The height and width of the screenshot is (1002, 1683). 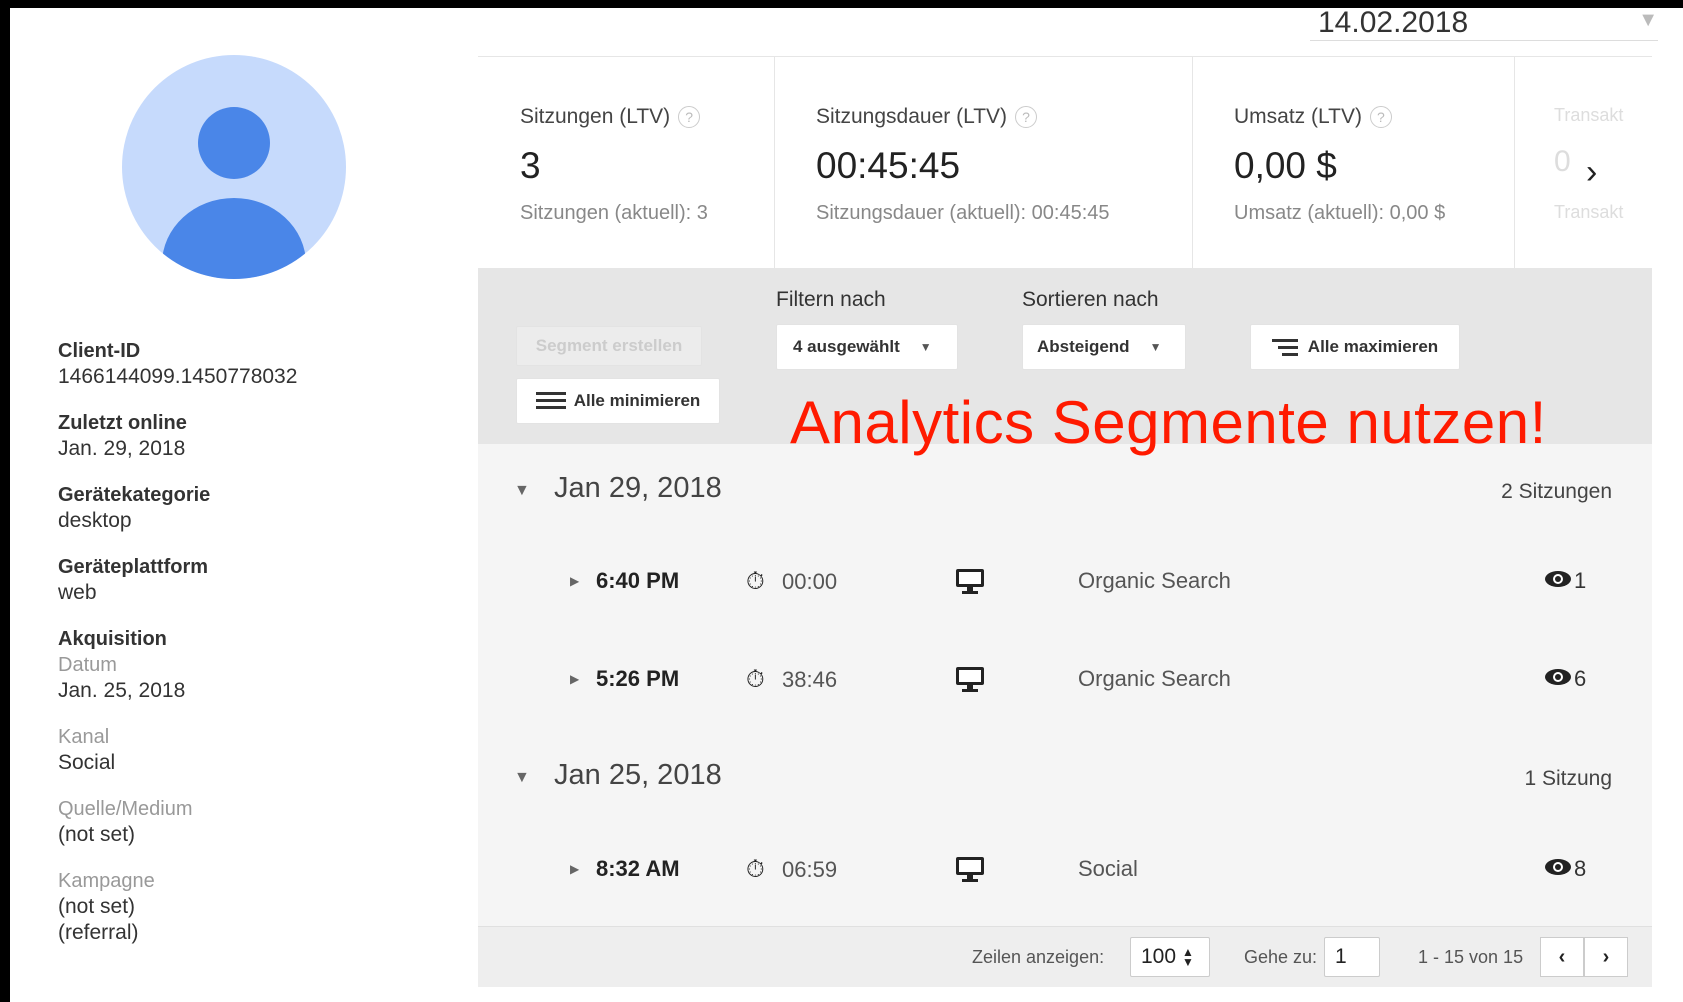 What do you see at coordinates (223, 580) in the screenshot?
I see `profile-device-platform: Geräteplattform web` at bounding box center [223, 580].